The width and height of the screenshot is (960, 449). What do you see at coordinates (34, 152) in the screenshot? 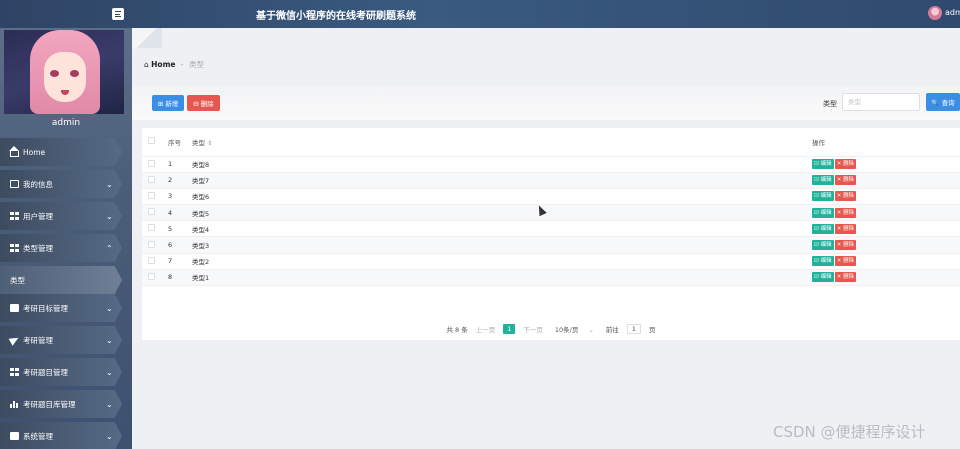
I see `sidebar-item-label: Home` at bounding box center [34, 152].